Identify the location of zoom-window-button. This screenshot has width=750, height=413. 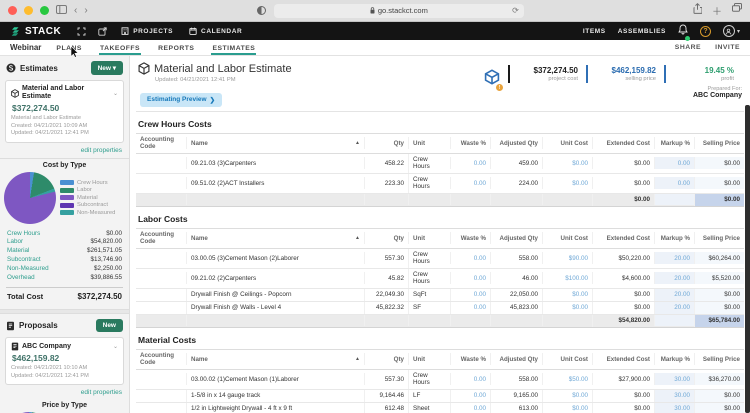
(44, 10).